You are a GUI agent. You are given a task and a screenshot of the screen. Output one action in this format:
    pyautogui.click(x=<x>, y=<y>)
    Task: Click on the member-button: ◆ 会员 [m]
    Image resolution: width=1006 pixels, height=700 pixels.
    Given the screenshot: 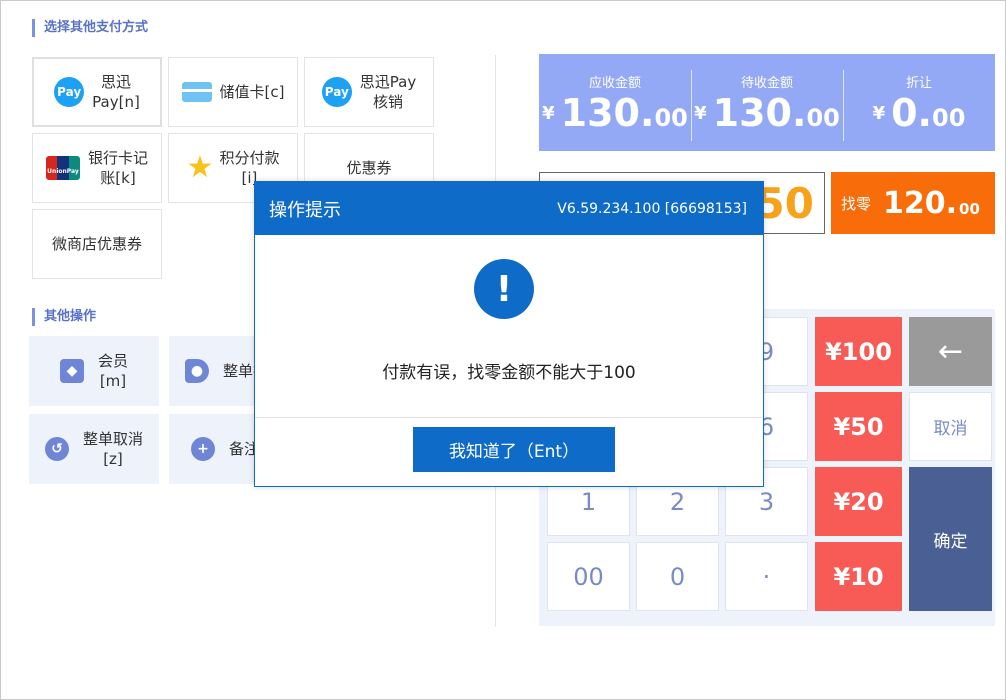 What is the action you would take?
    pyautogui.click(x=94, y=371)
    